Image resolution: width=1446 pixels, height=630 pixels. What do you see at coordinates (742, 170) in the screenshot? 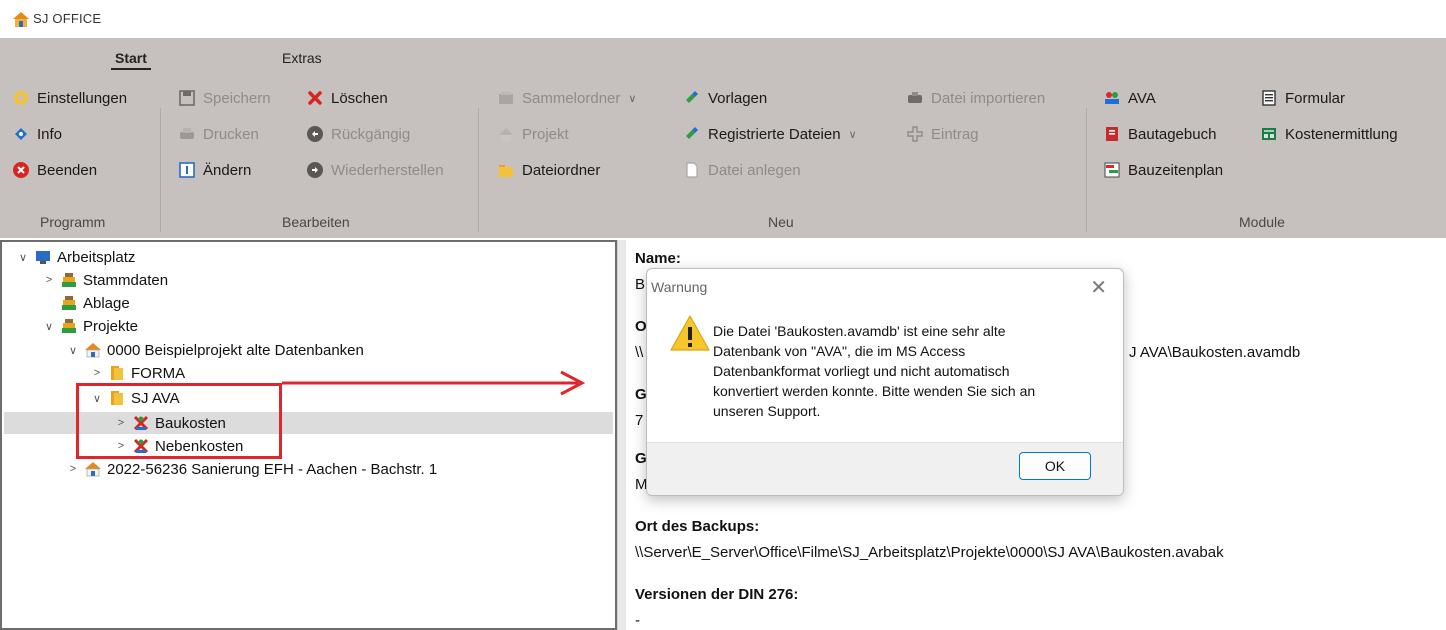
I see `create-file-button: Datei anlegen` at bounding box center [742, 170].